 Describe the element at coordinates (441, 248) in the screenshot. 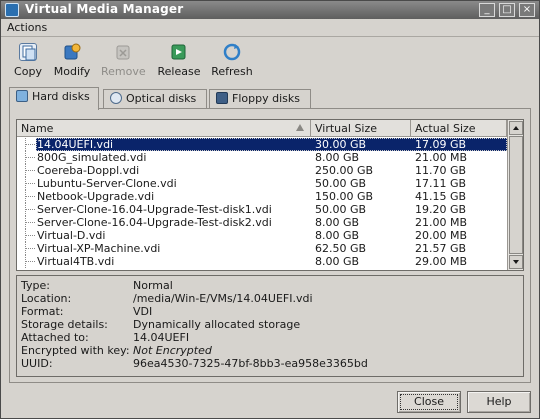

I see `cell-actual-size: 21.57 GB` at that location.